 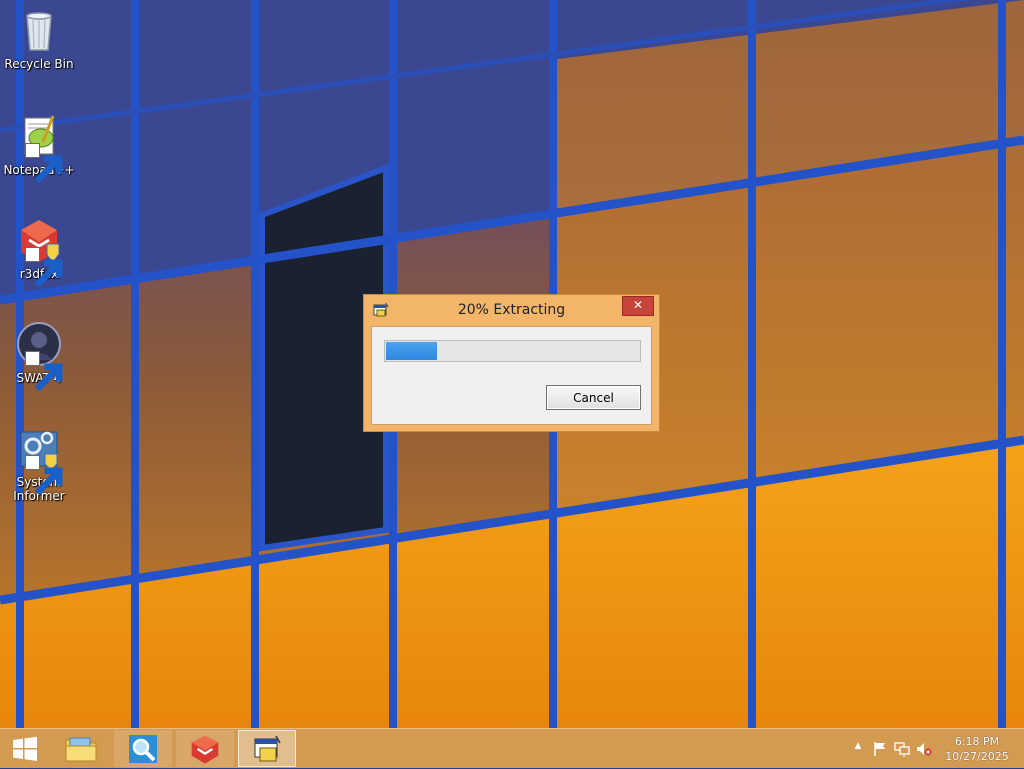 I want to click on dialog-titlebar: 20% Extracting ✕, so click(x=511, y=310).